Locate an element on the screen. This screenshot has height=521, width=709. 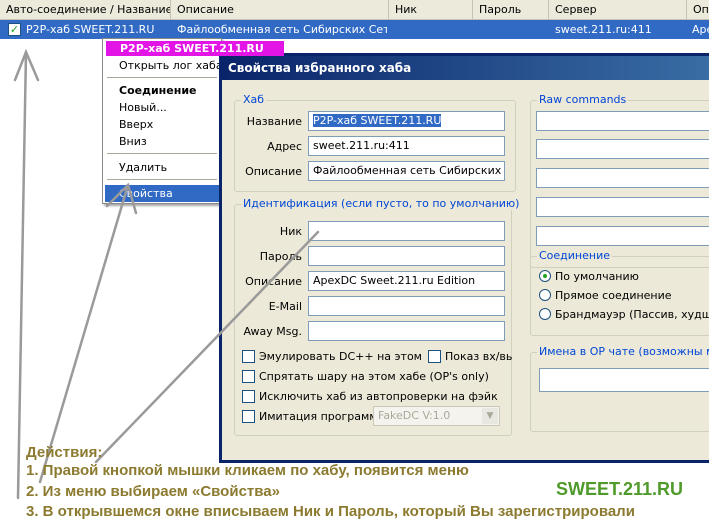
column-nick: Ник is located at coordinates (431, 9).